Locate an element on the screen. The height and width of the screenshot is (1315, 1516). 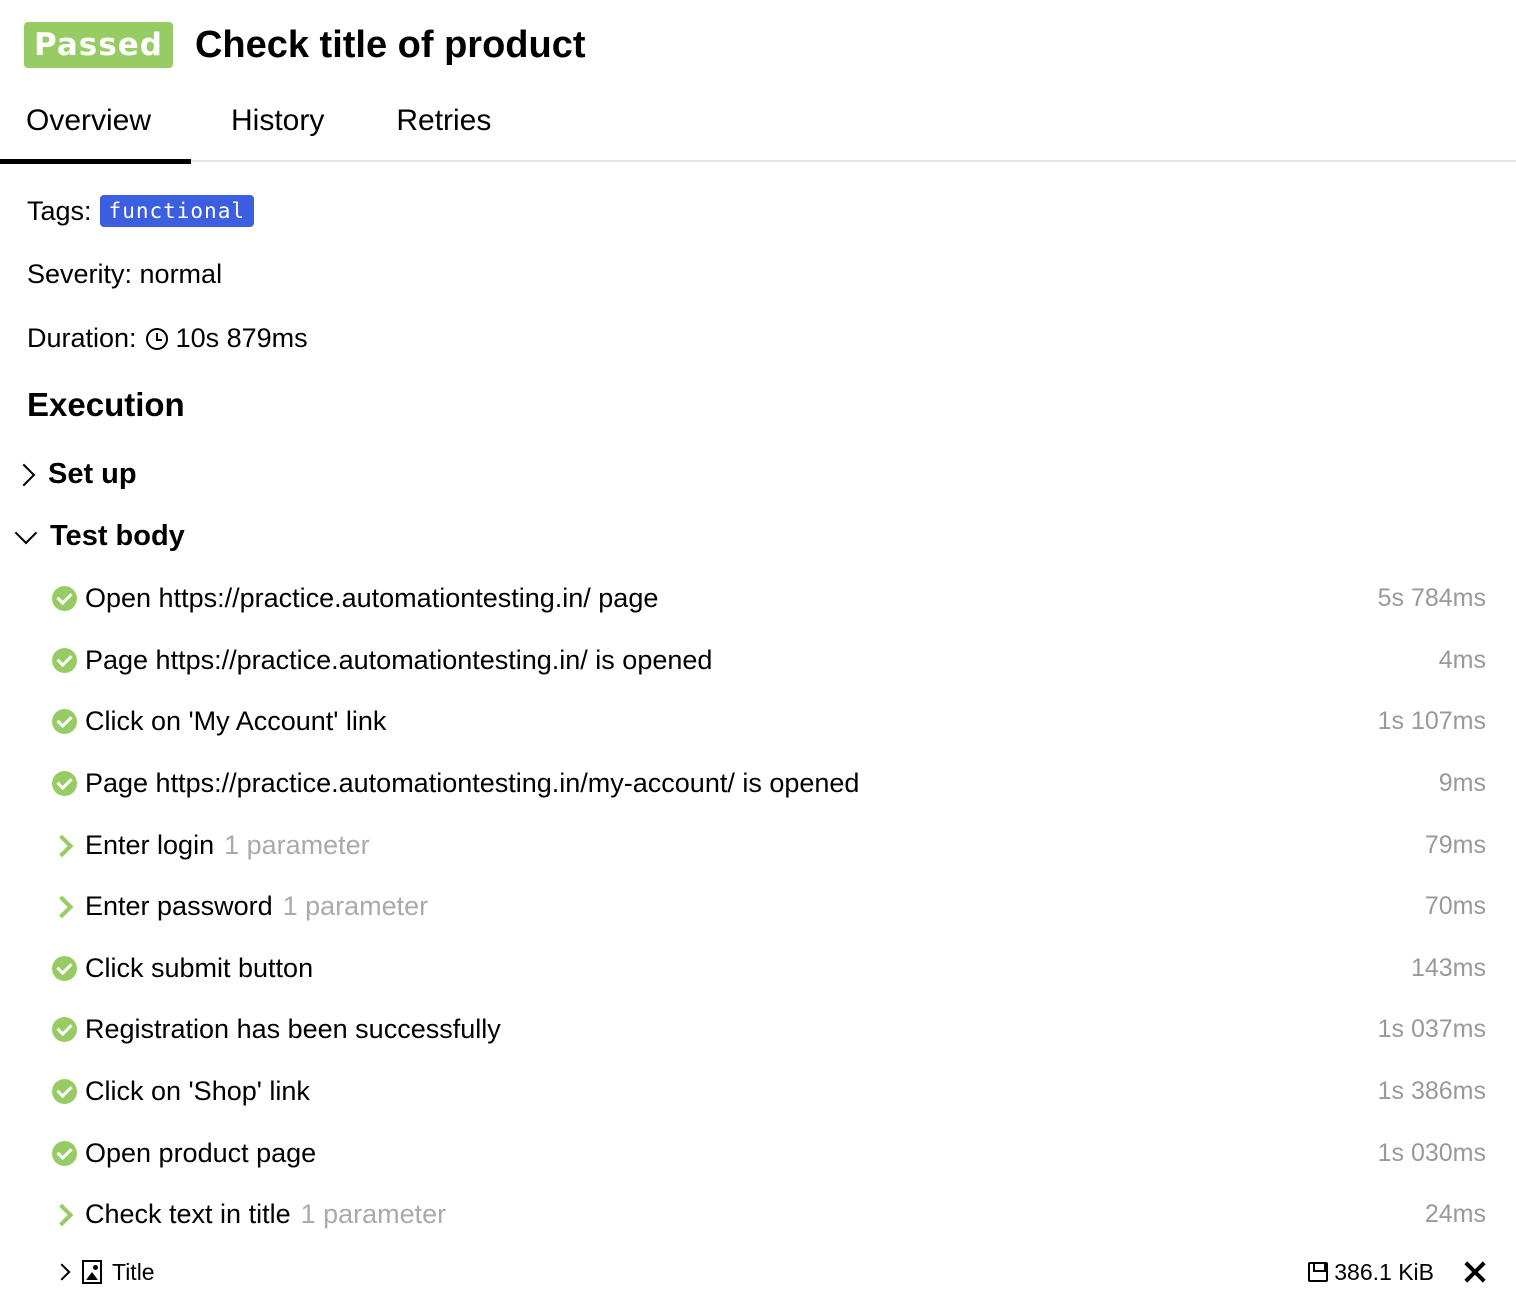
step-row: Click submit button 143ms is located at coordinates (769, 968).